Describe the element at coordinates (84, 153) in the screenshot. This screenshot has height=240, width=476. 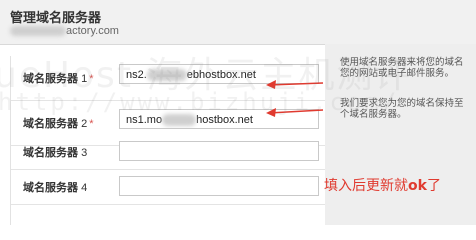
I see `nameserver-label-num: 3` at that location.